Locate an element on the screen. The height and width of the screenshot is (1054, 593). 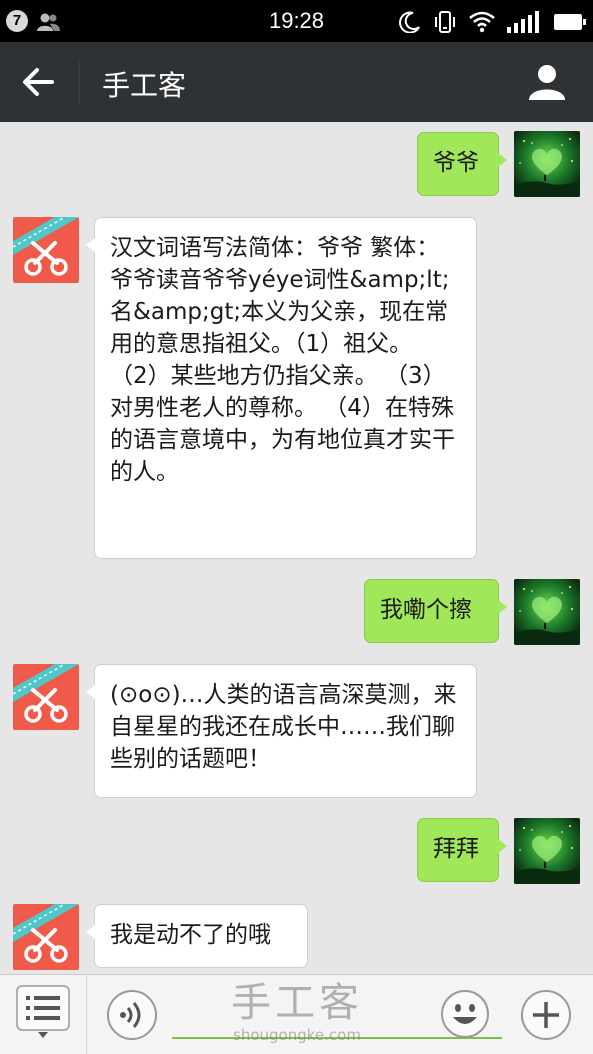
message-text: 我嘞个擦 is located at coordinates (426, 610).